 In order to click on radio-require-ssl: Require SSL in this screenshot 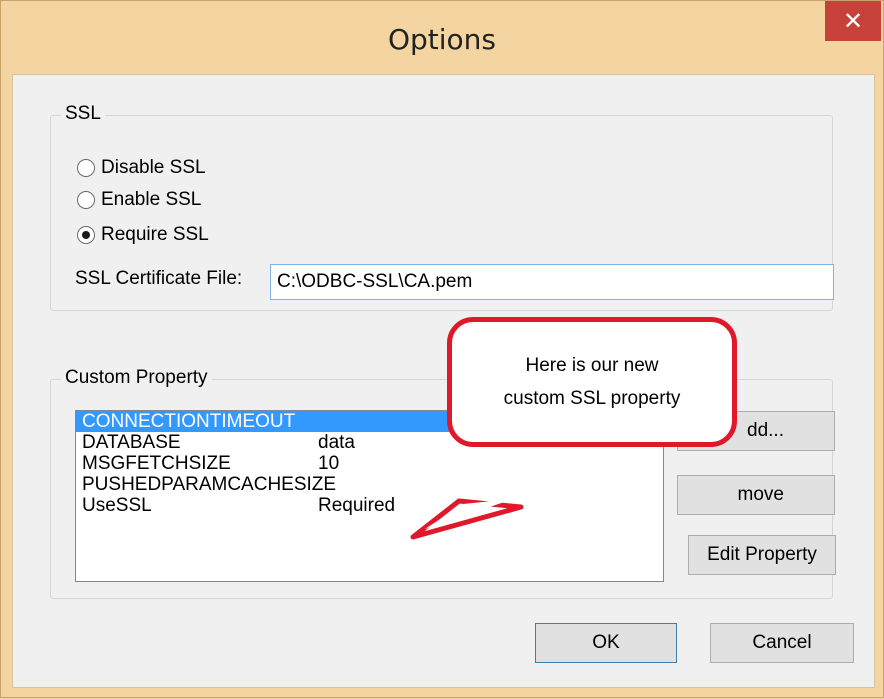, I will do `click(143, 235)`.